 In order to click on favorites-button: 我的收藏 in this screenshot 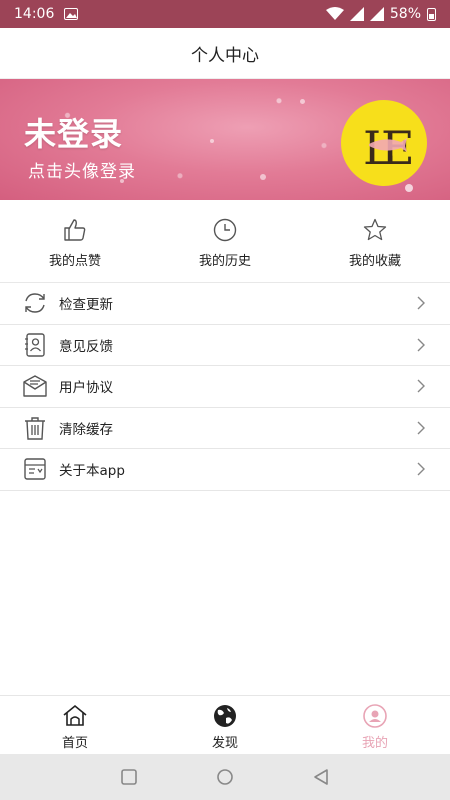, I will do `click(375, 241)`.